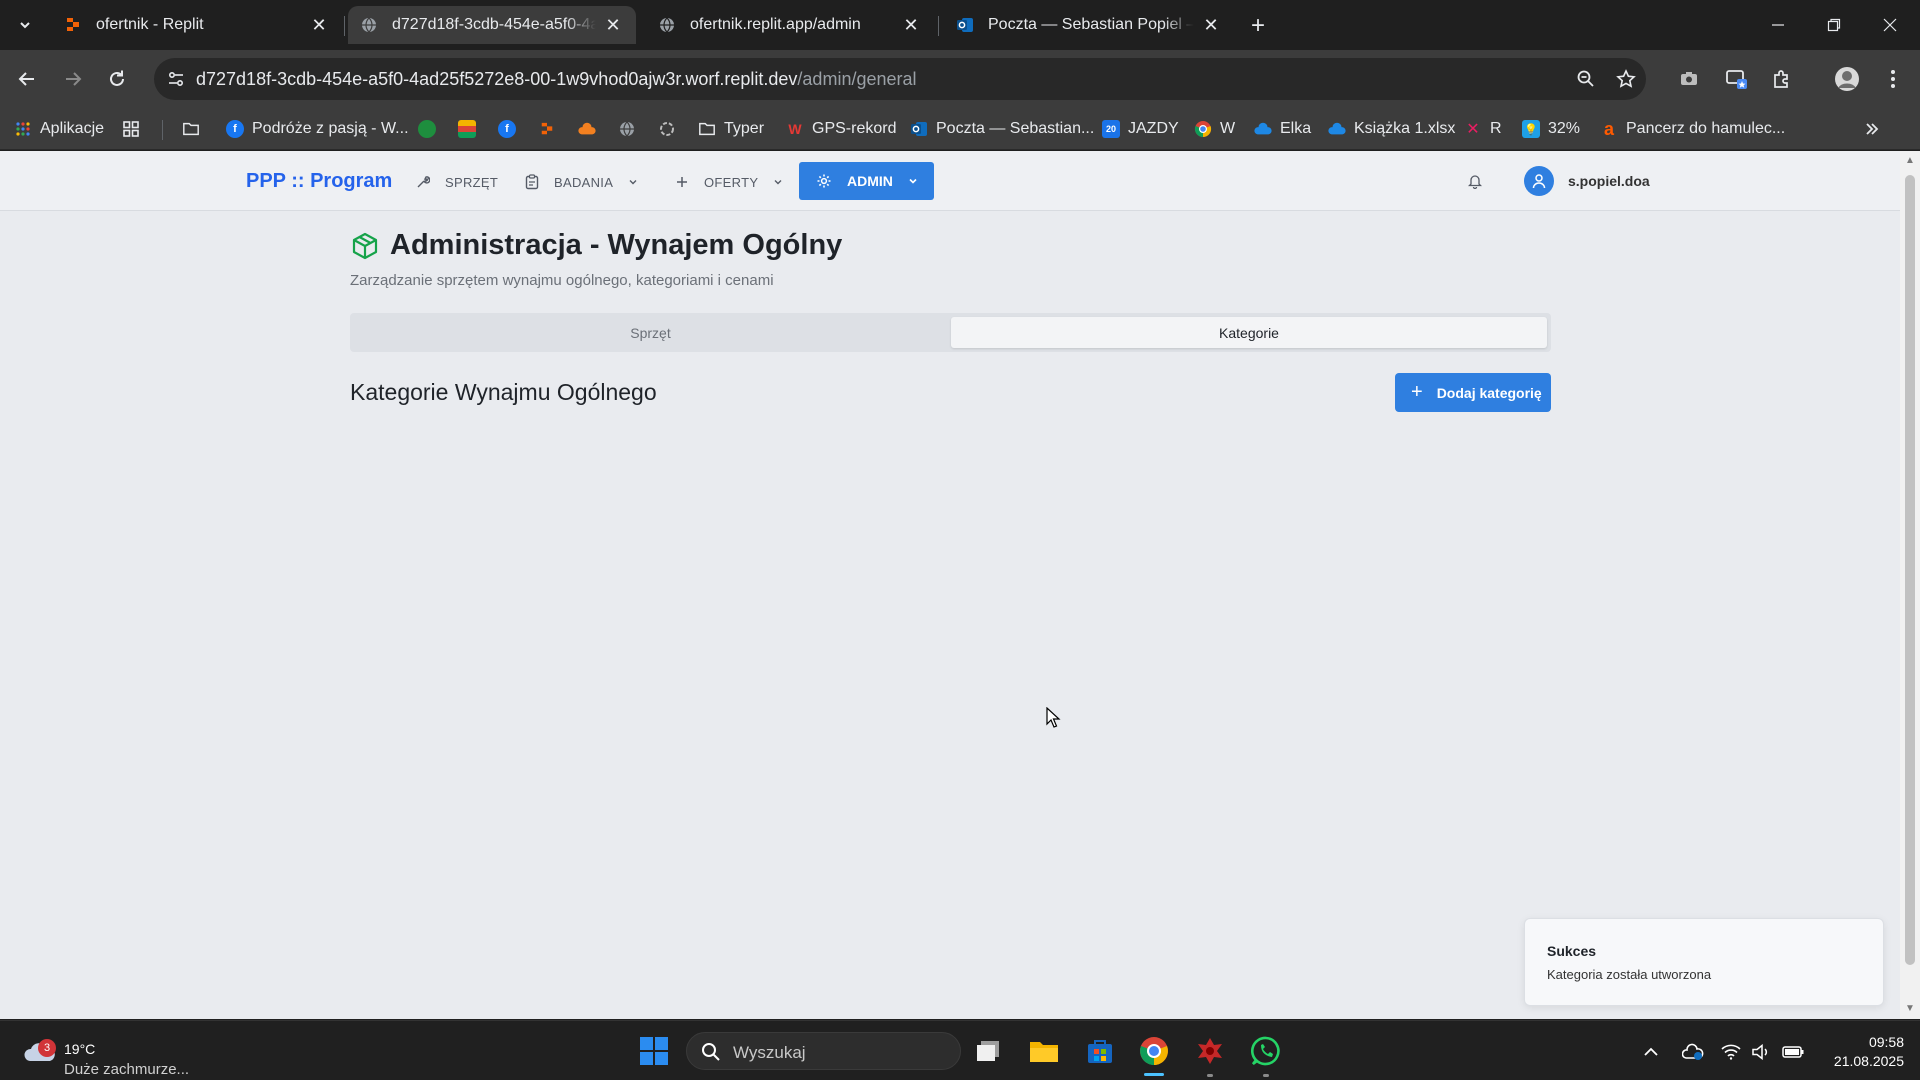  I want to click on nav-badania-label: BADANIA, so click(584, 182).